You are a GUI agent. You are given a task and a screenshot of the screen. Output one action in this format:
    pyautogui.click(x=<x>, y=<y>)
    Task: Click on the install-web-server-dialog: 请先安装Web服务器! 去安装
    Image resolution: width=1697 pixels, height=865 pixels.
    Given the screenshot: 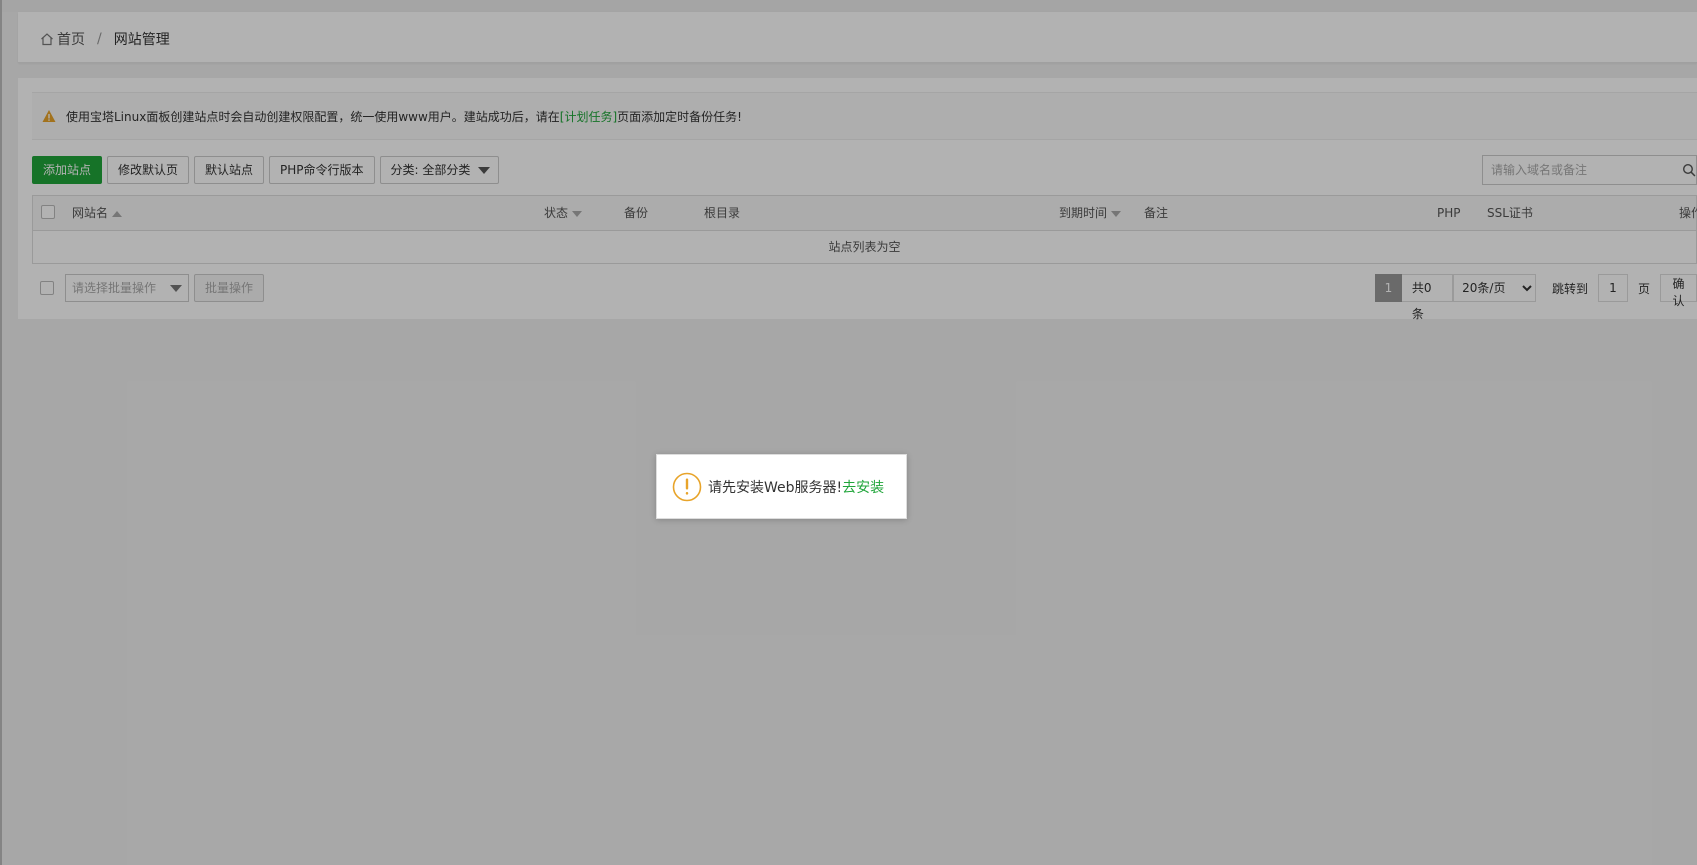 What is the action you would take?
    pyautogui.click(x=781, y=486)
    